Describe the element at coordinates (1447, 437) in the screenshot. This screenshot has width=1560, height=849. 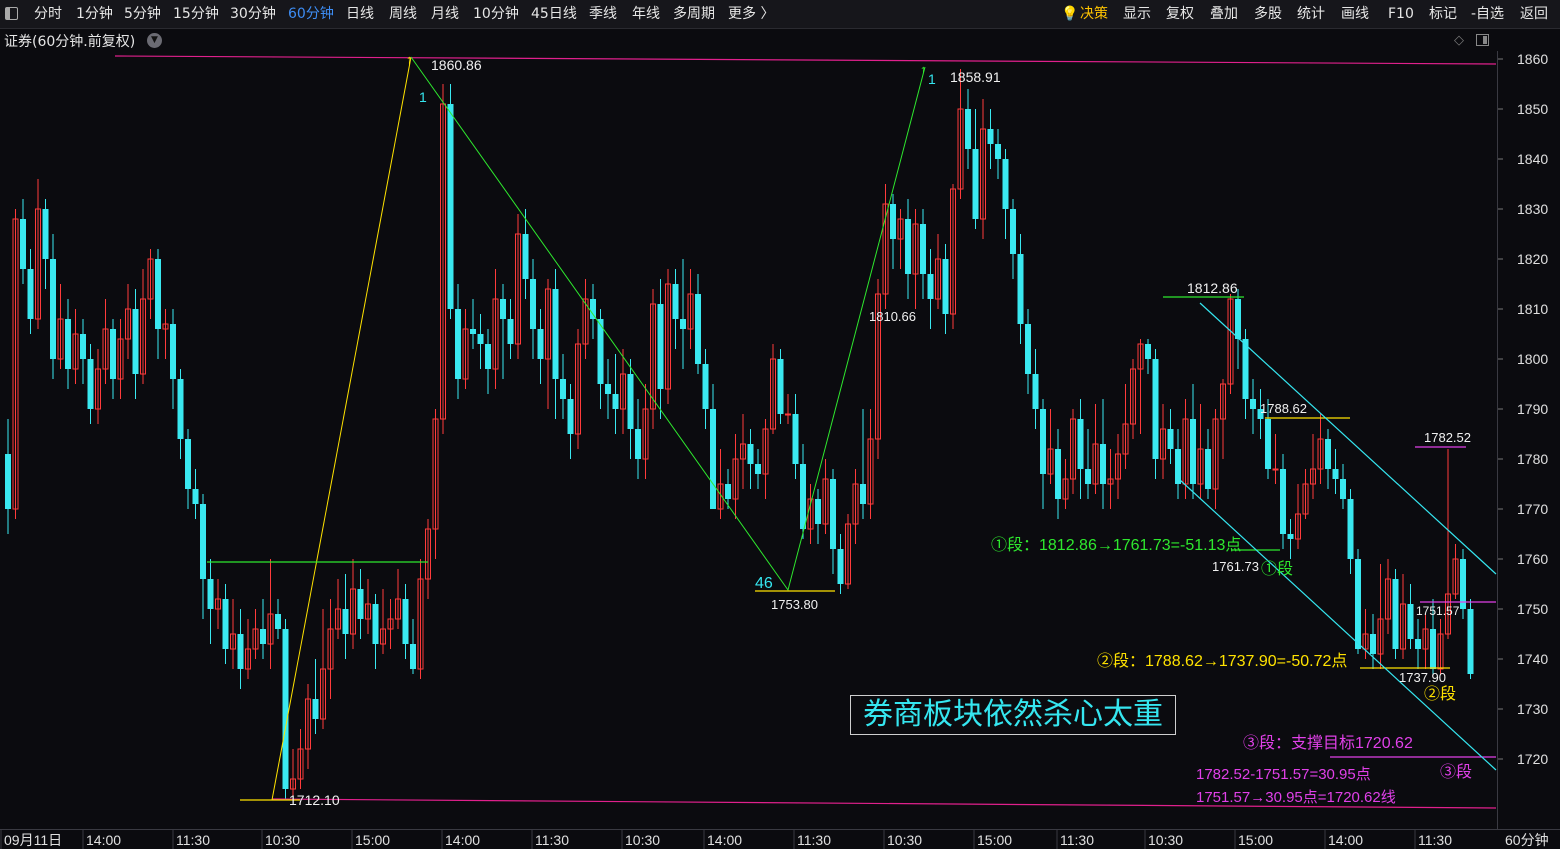
I see `price-label-1782: 1782.52` at that location.